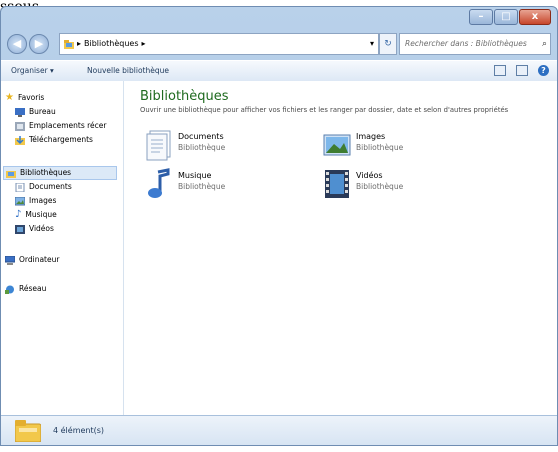 The image size is (558, 452). Describe the element at coordinates (535, 17) in the screenshot. I see `close-button: x` at that location.